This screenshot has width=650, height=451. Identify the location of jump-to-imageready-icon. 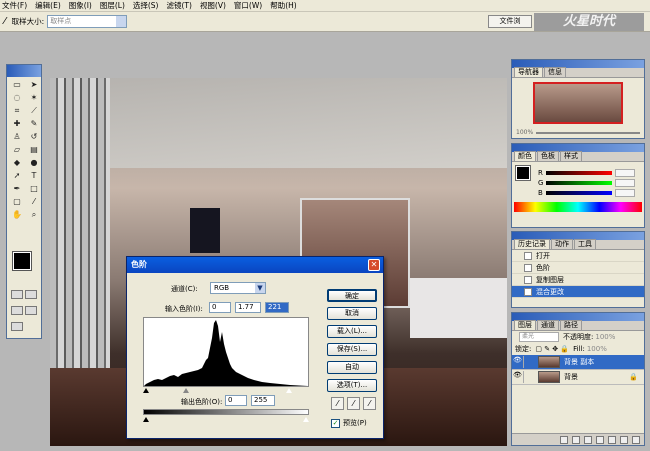
(17, 326).